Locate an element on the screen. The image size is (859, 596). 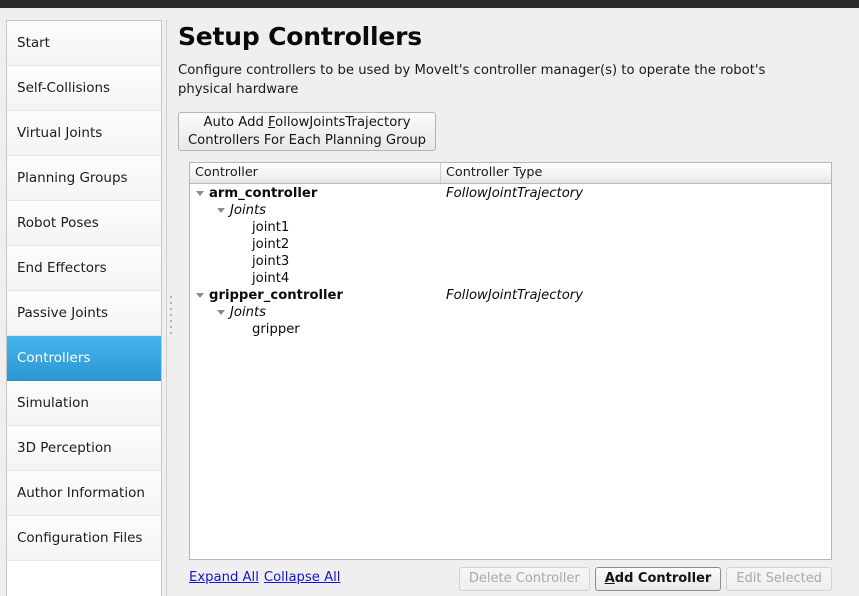
sidebar-item-simulation: Simulation is located at coordinates (84, 403).